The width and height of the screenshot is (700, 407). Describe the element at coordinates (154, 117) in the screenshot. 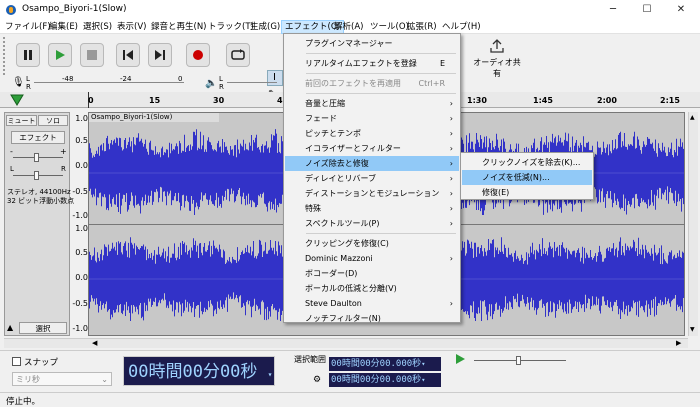

I see `clip-name: Osampo_Biyori-1(Slow)` at that location.